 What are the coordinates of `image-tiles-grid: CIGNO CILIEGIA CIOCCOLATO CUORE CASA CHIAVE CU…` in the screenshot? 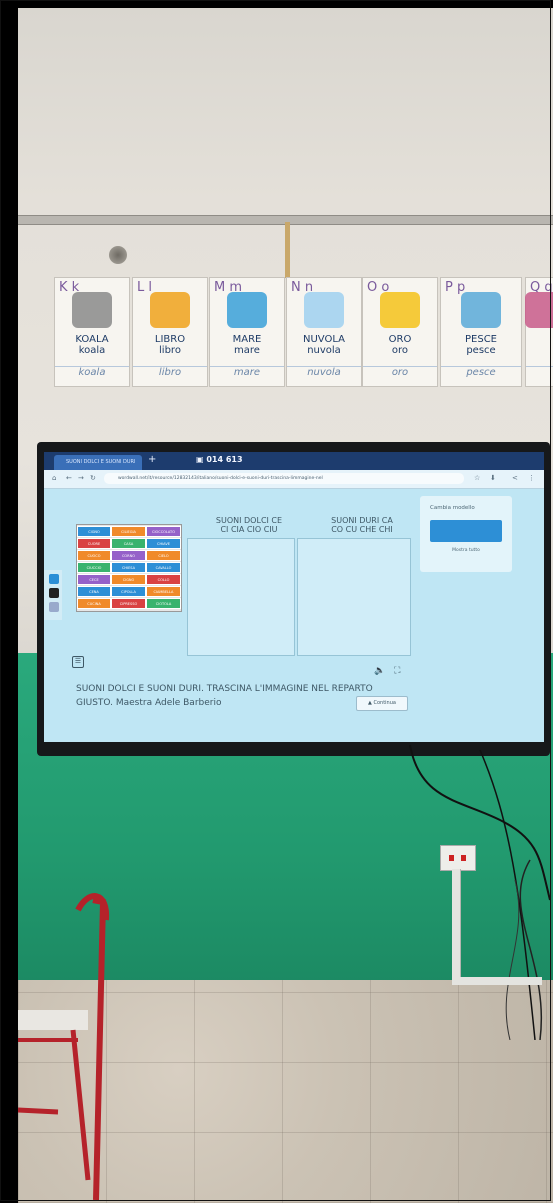 It's located at (129, 568).